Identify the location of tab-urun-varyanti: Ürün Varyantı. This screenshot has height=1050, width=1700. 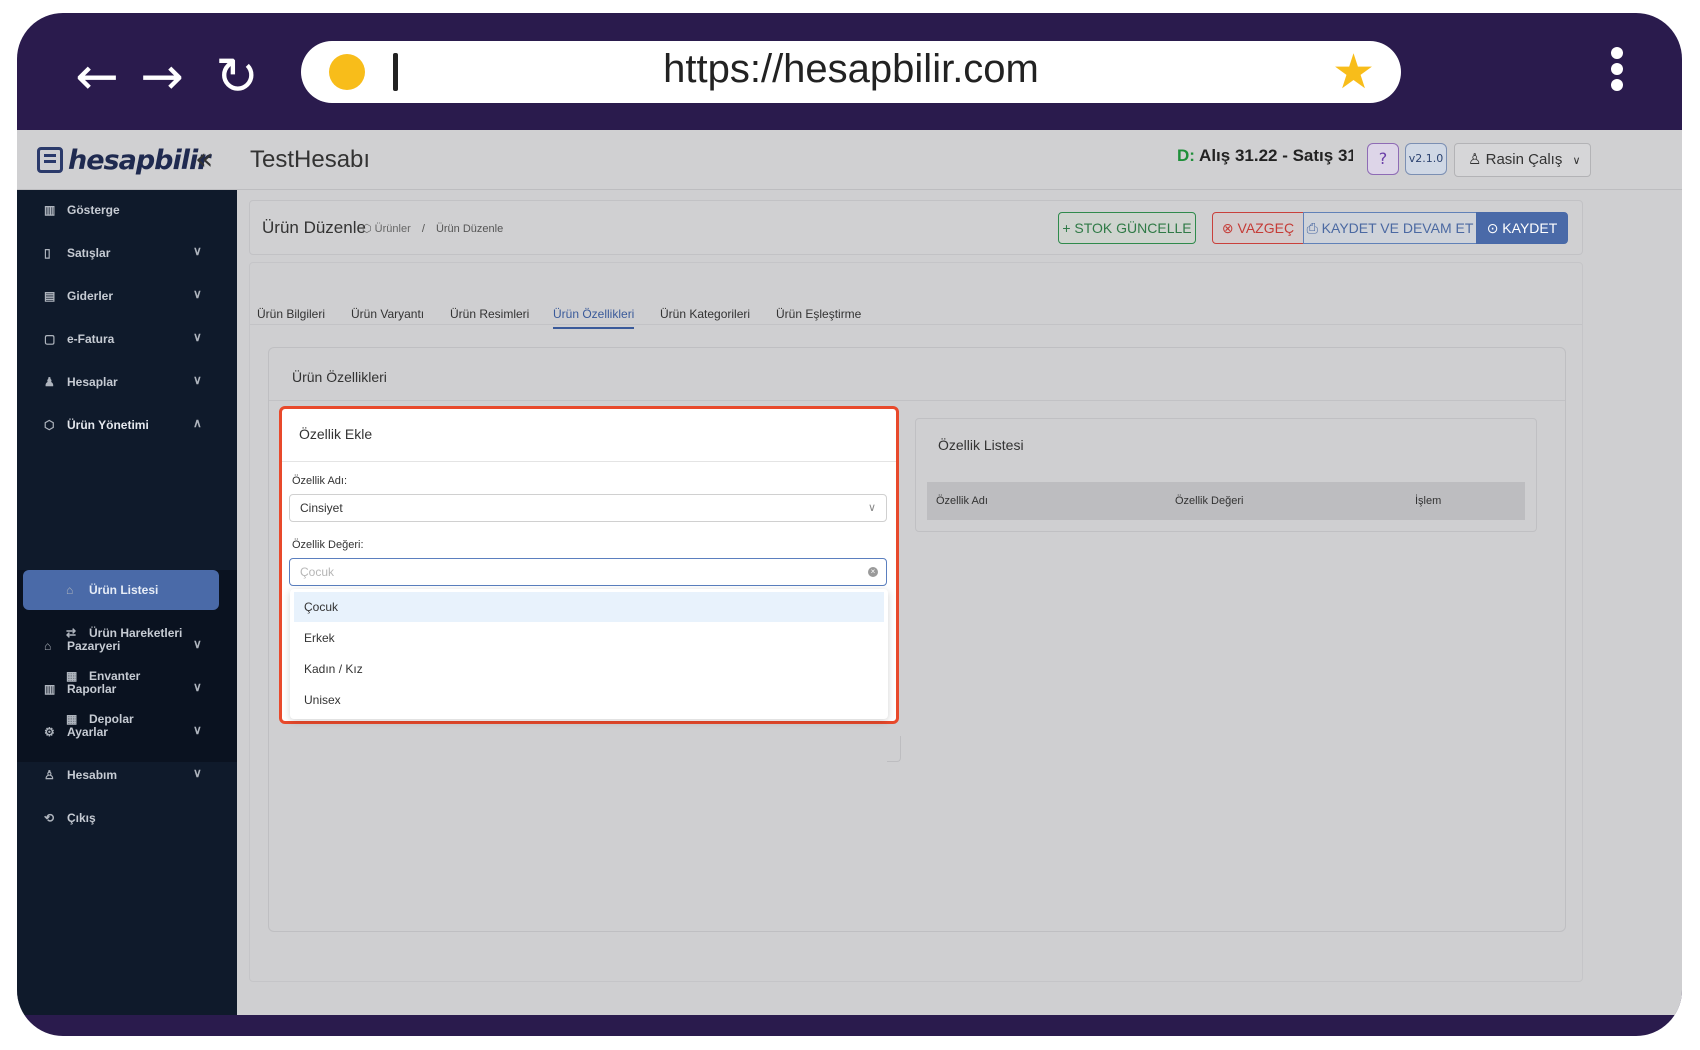
(387, 314).